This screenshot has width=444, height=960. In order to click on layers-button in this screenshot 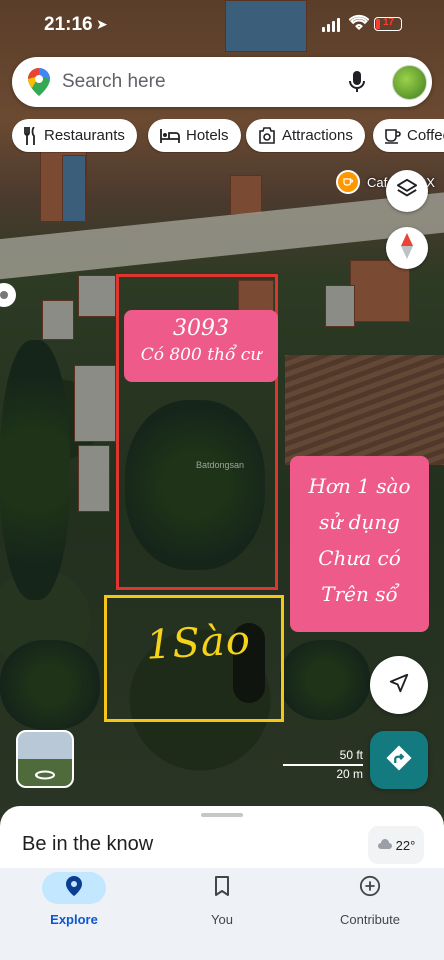, I will do `click(407, 191)`.